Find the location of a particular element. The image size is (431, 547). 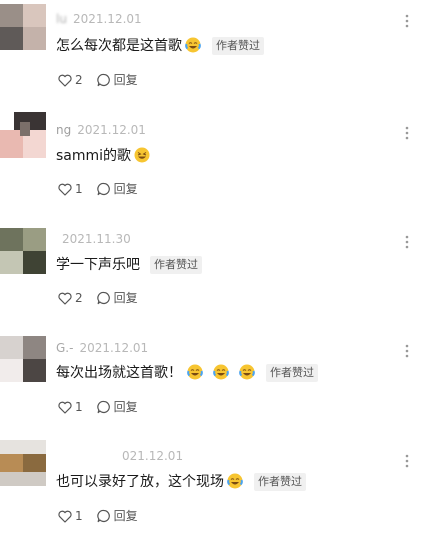

comment-meta: 2021.11.30 is located at coordinates (93, 239).